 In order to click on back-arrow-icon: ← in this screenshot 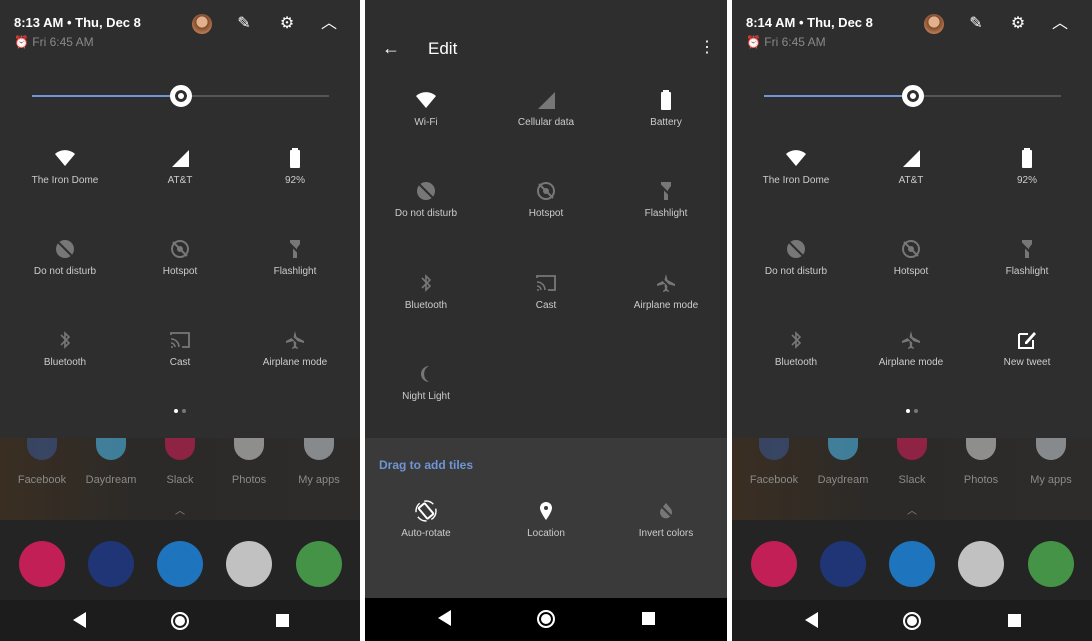, I will do `click(391, 48)`.